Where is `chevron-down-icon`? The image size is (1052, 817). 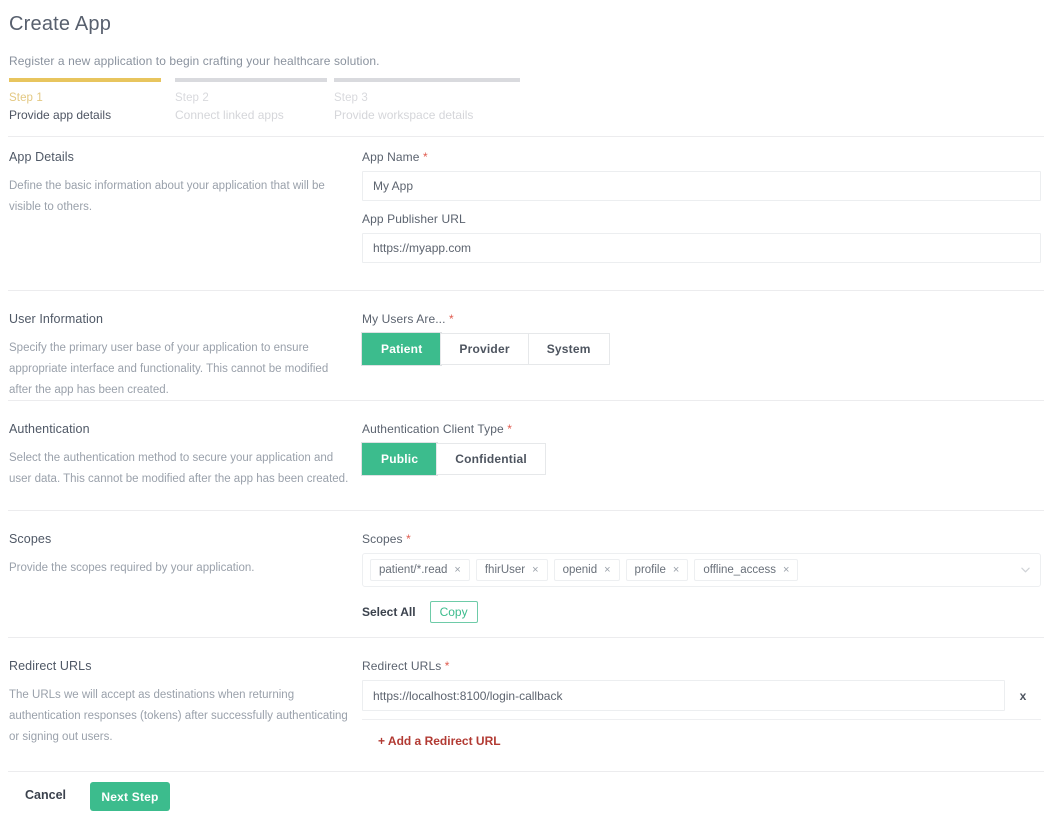
chevron-down-icon is located at coordinates (1025, 570).